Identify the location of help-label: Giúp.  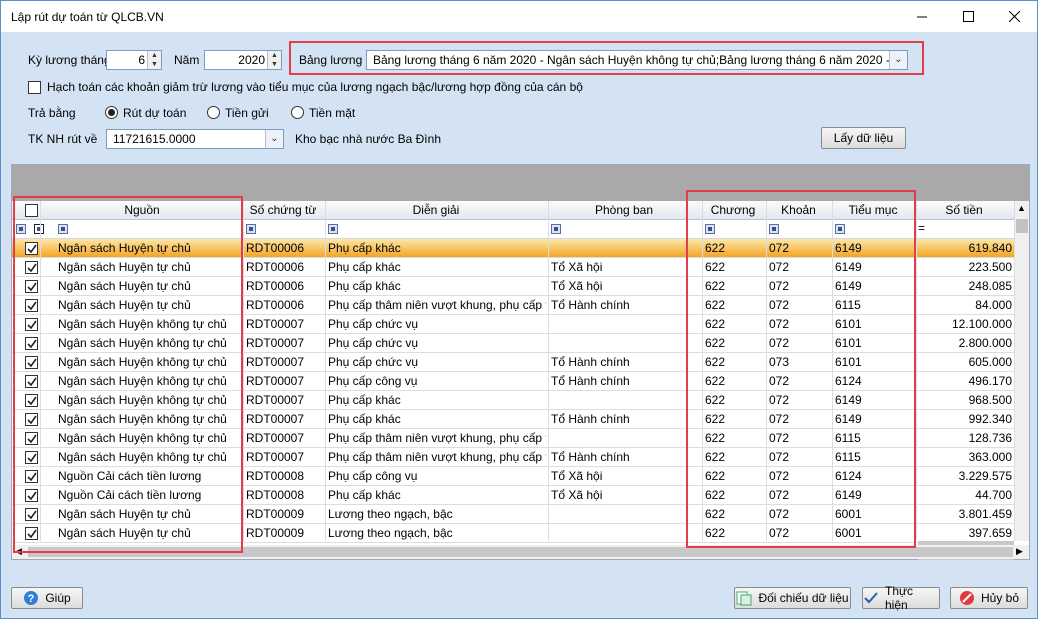
(58, 598).